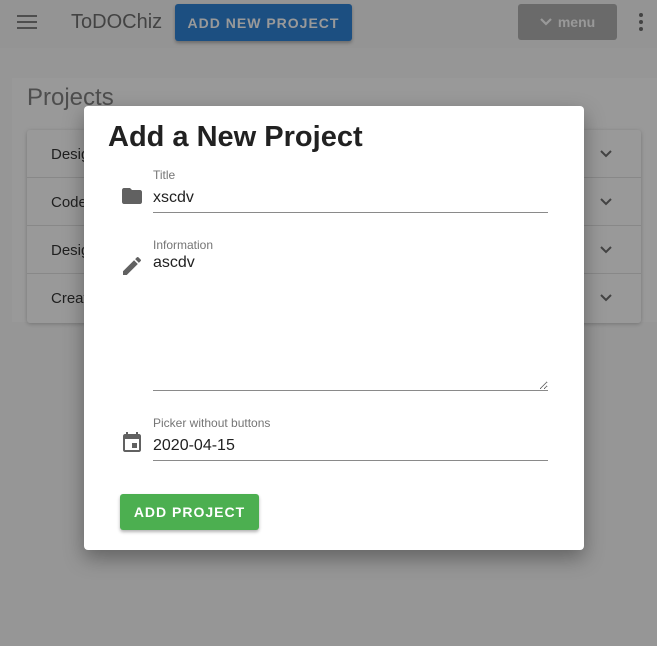 Image resolution: width=657 pixels, height=646 pixels. Describe the element at coordinates (235, 137) in the screenshot. I see `dialog-title: Add a New Project` at that location.